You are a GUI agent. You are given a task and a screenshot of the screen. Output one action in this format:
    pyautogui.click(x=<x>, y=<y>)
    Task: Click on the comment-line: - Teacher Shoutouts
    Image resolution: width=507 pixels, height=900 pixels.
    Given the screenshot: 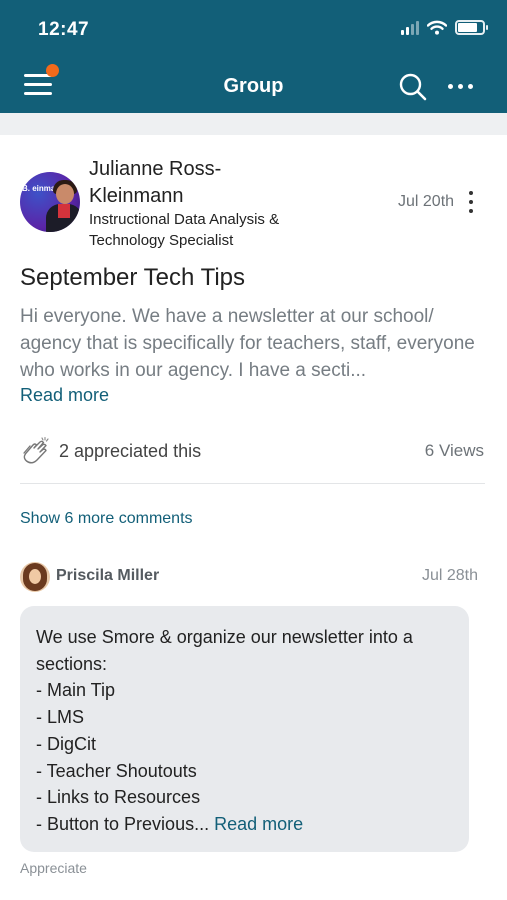 What is the action you would take?
    pyautogui.click(x=116, y=770)
    